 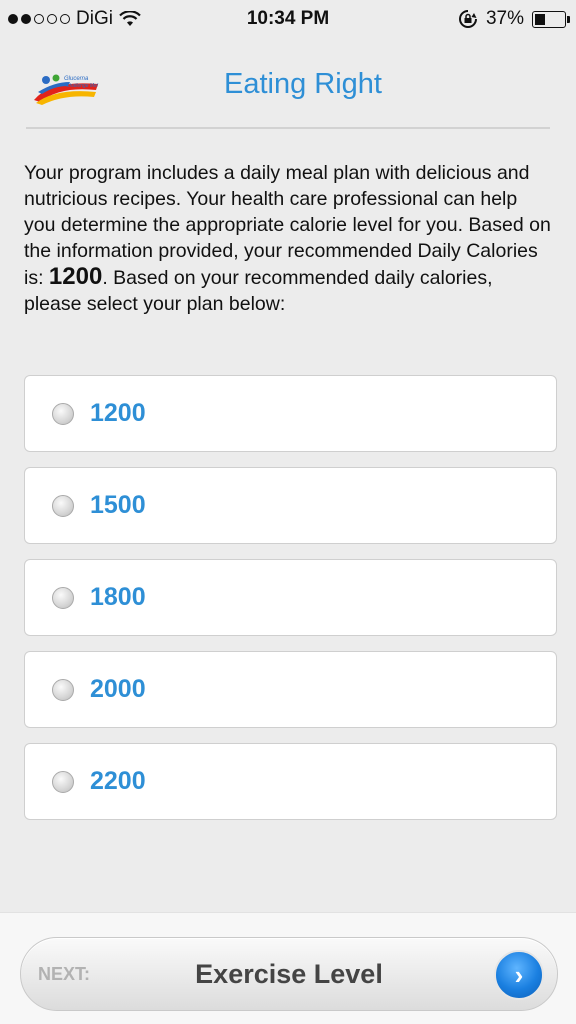 I want to click on next-step-title: Exercise Level, so click(x=289, y=973).